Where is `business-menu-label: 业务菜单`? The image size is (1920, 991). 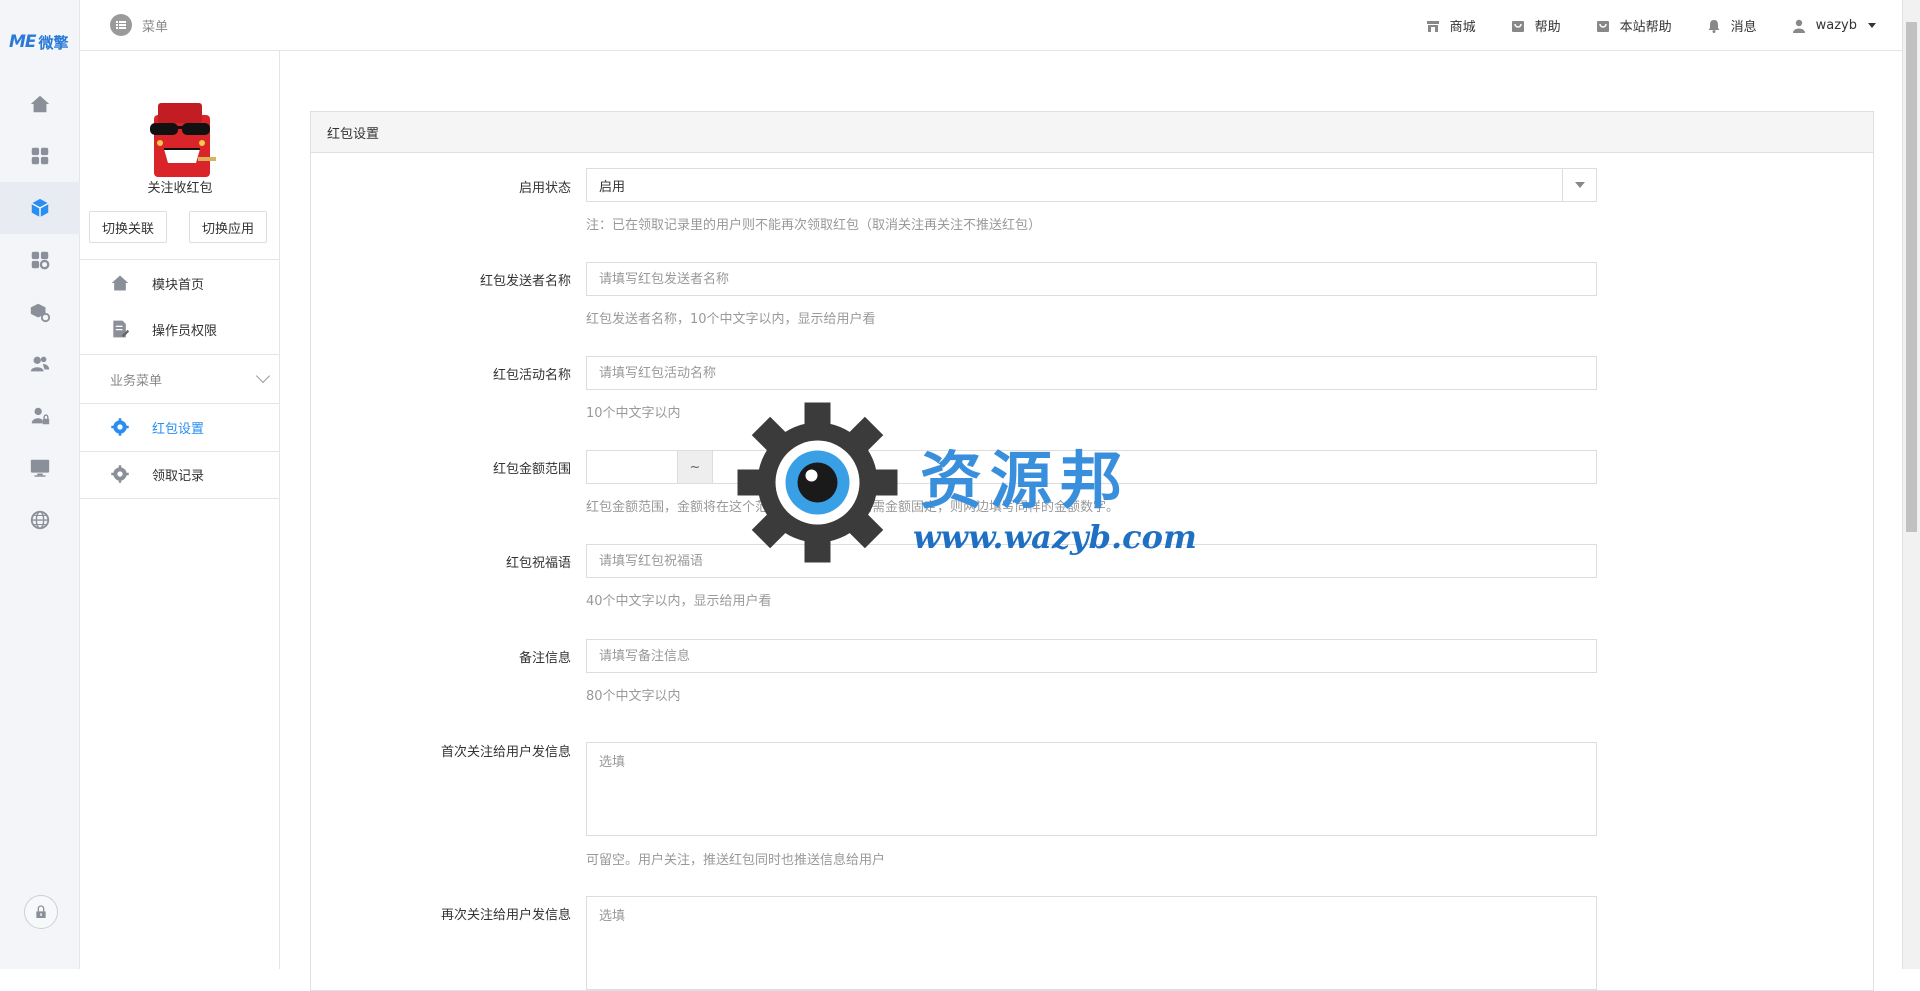 business-menu-label: 业务菜单 is located at coordinates (136, 381).